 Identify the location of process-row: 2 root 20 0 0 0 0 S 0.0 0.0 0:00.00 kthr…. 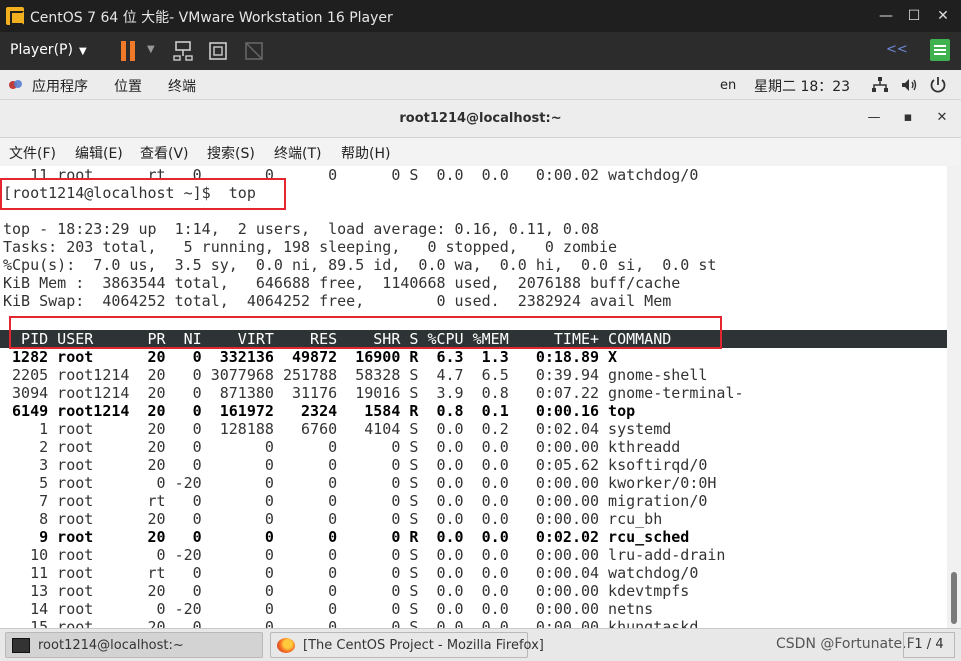
(342, 447).